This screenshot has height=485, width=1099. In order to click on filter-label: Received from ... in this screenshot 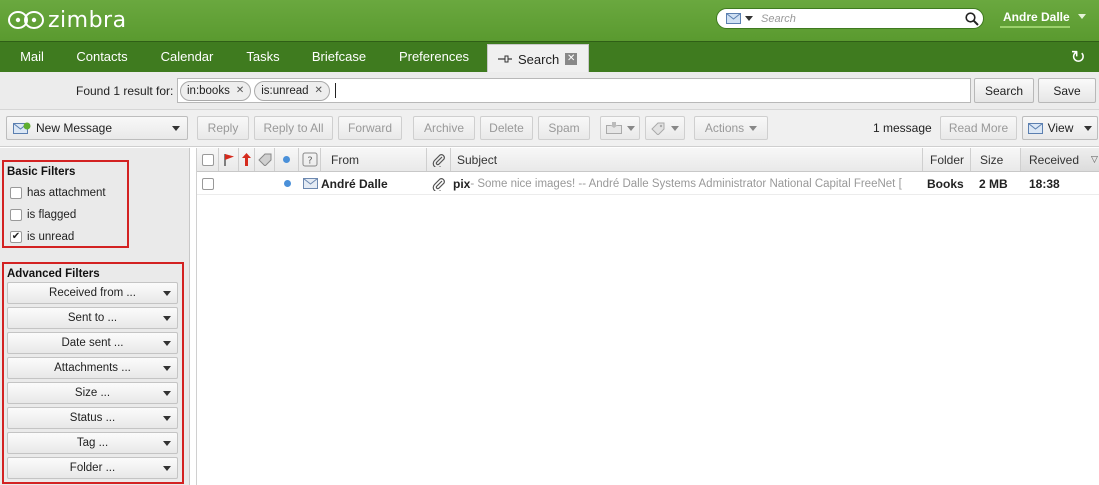, I will do `click(92, 293)`.